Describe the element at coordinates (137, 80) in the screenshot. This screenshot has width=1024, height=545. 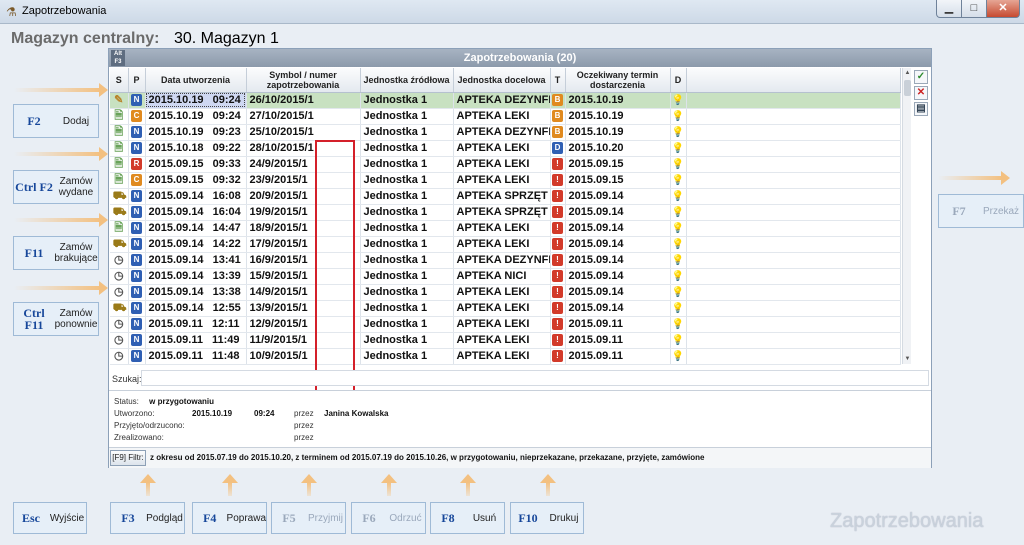
I see `col-header-p: P` at that location.